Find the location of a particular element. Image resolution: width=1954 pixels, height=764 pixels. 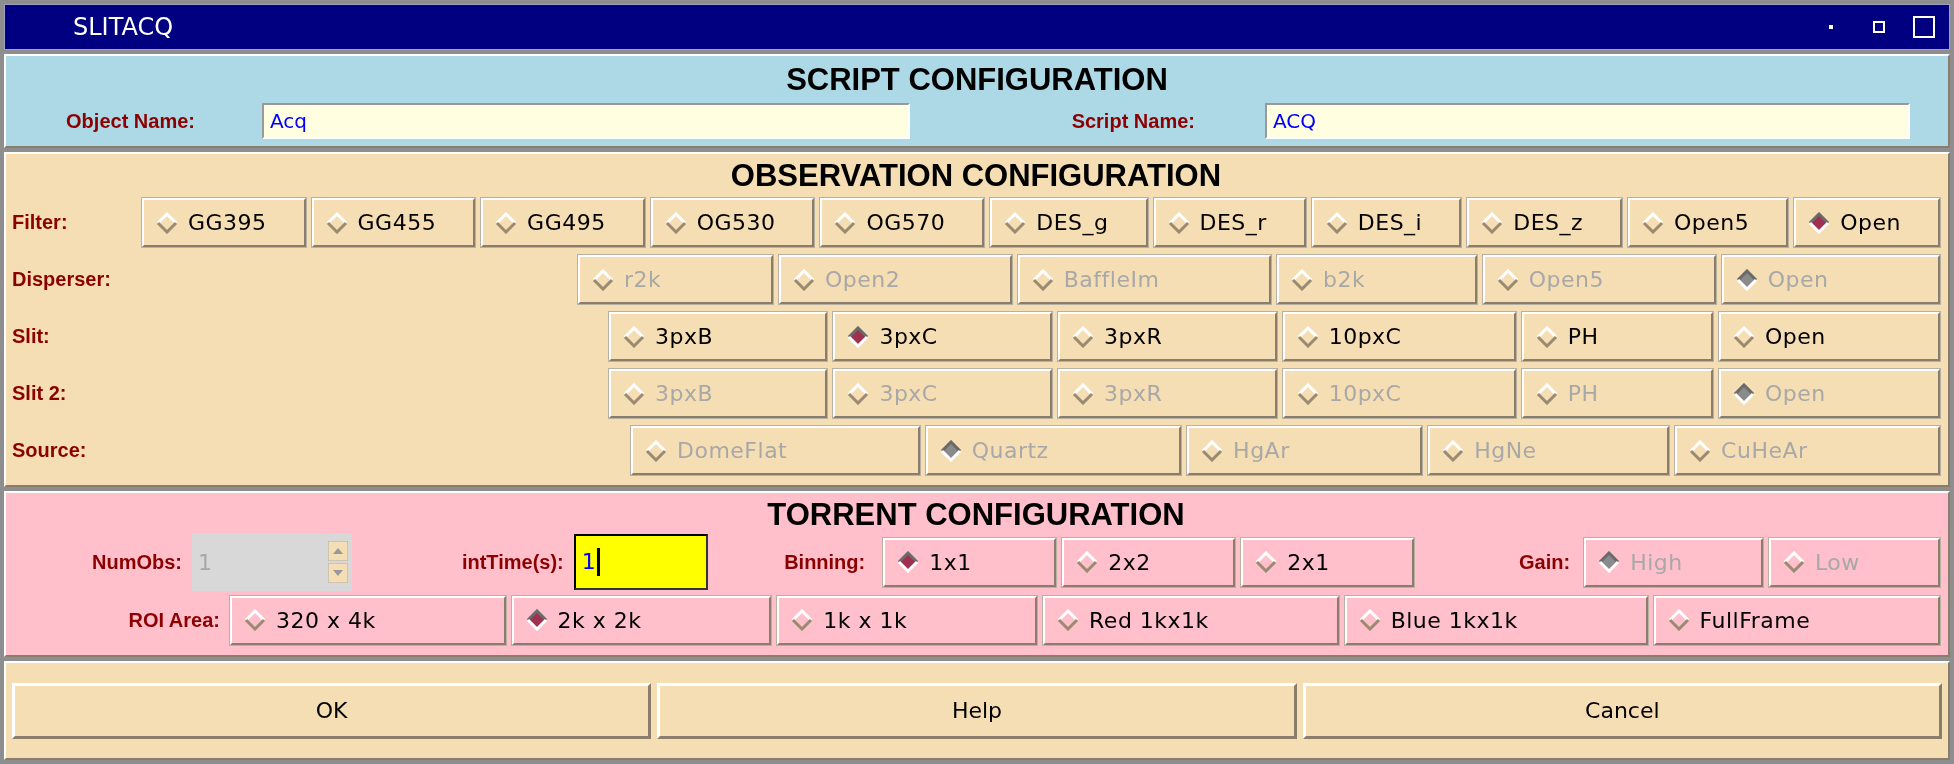

radio-option: 320 x 4k is located at coordinates (368, 620).